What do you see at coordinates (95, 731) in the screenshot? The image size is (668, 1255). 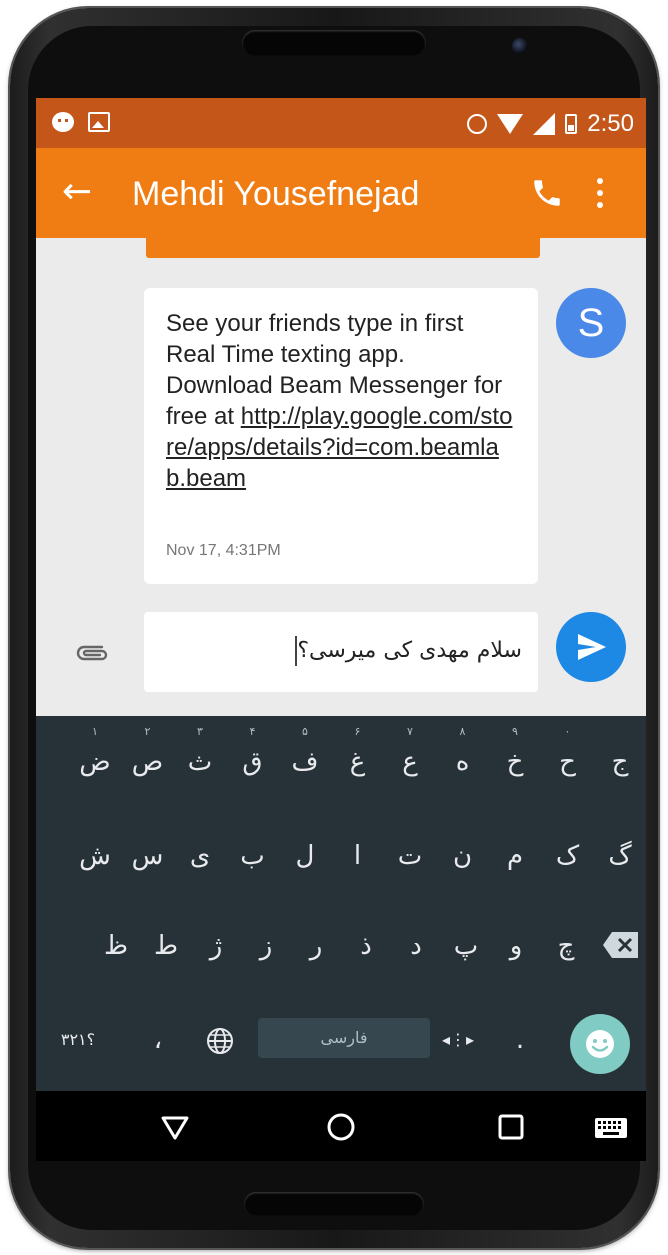 I see `key-hint: ۱` at bounding box center [95, 731].